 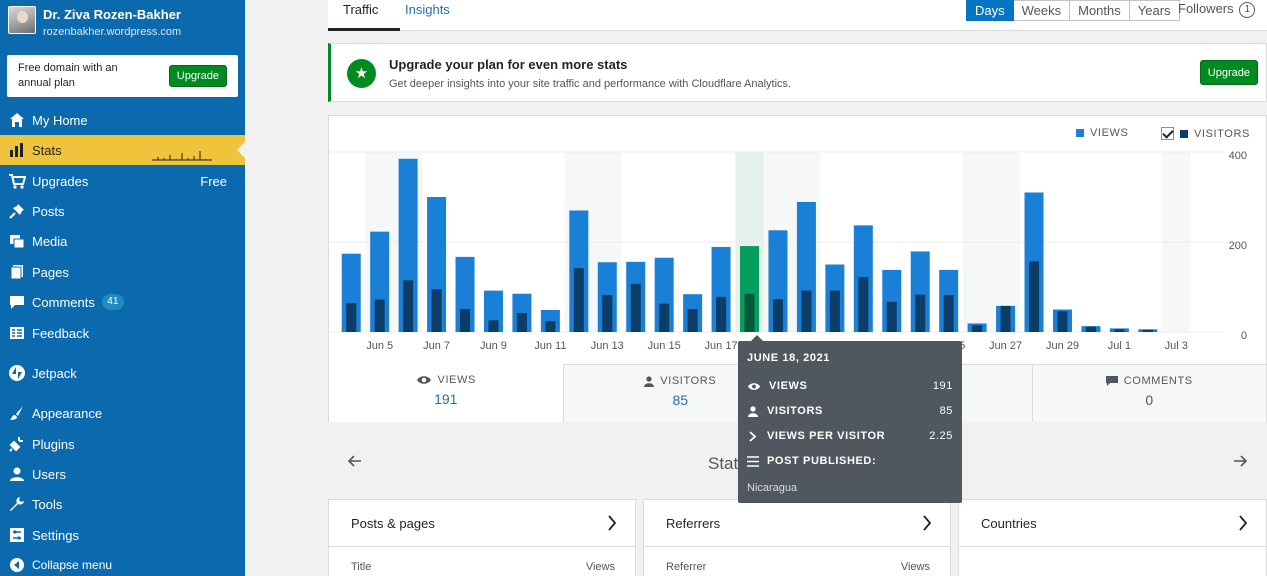 What do you see at coordinates (850, 386) in the screenshot?
I see `tooltip-row-views: VIEWS 191` at bounding box center [850, 386].